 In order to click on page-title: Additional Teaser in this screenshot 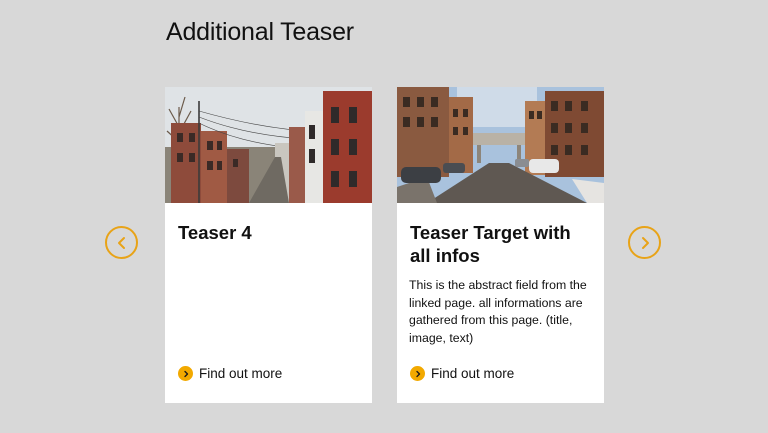, I will do `click(260, 32)`.